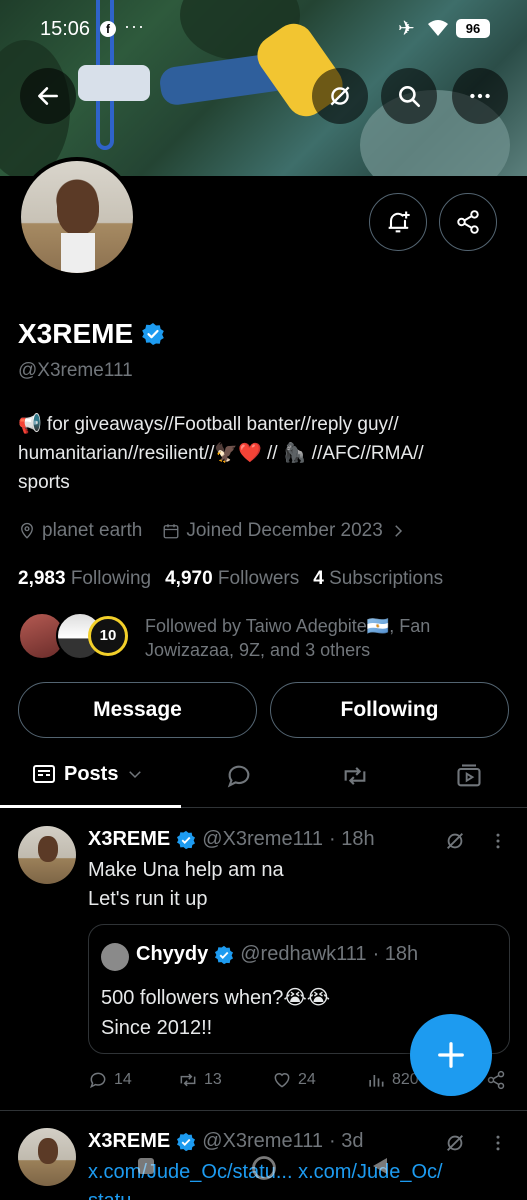 The height and width of the screenshot is (1200, 527). Describe the element at coordinates (263, 778) in the screenshot. I see `profile-tabs: Posts` at that location.